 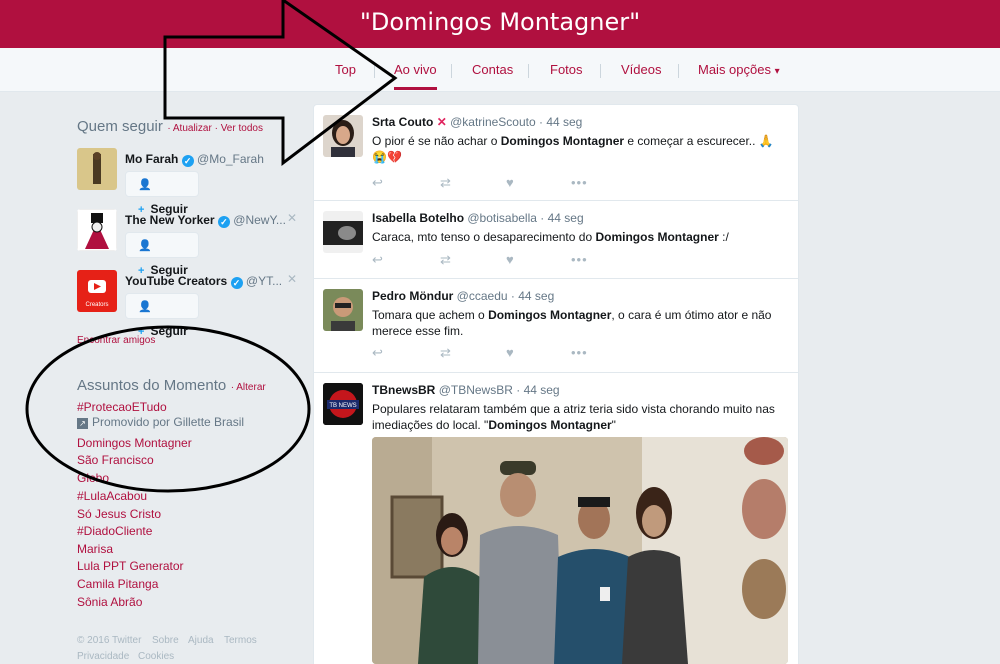 I want to click on tab-more-options-label: Mais opções, so click(x=734, y=69).